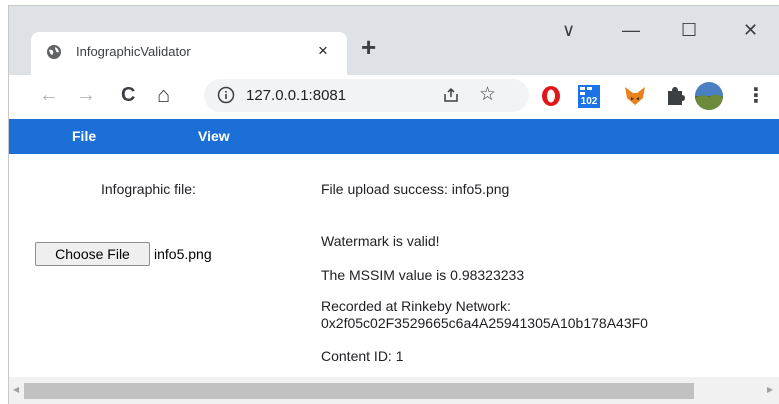 The height and width of the screenshot is (404, 779). I want to click on share-icon, so click(451, 95).